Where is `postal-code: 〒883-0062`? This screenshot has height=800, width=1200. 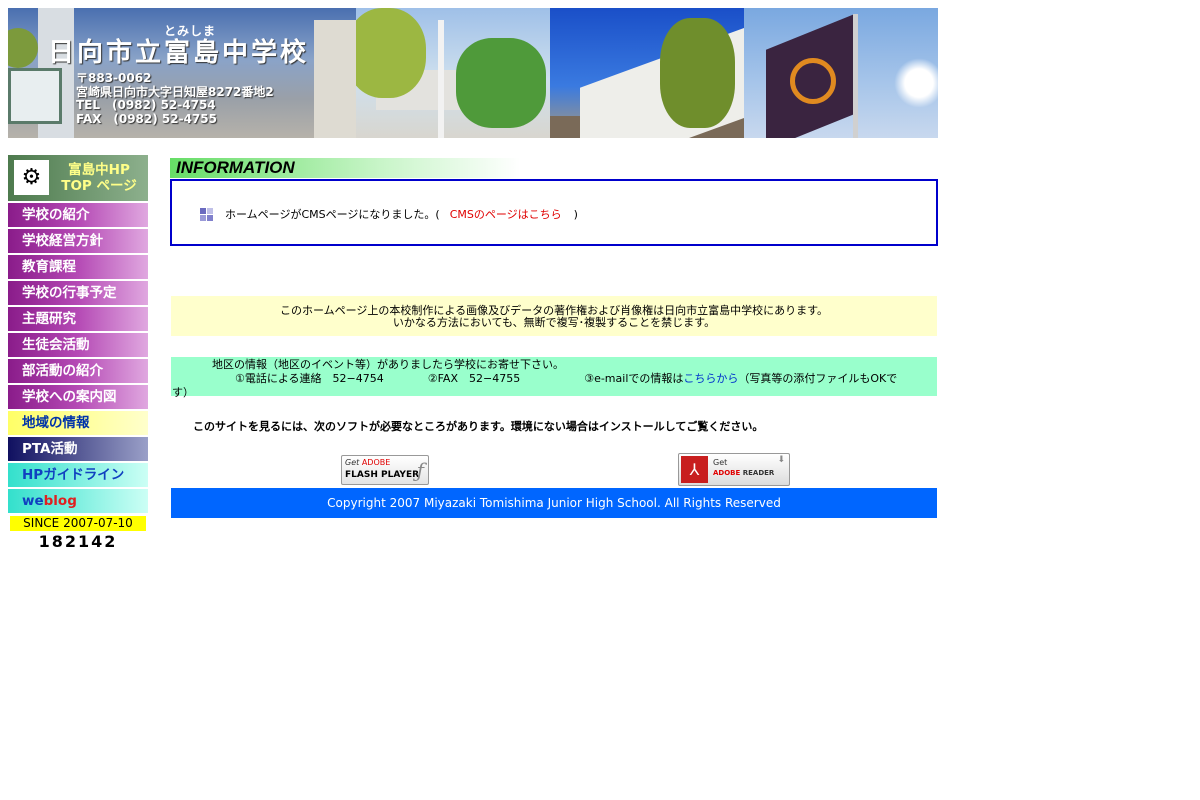 postal-code: 〒883-0062 is located at coordinates (114, 78).